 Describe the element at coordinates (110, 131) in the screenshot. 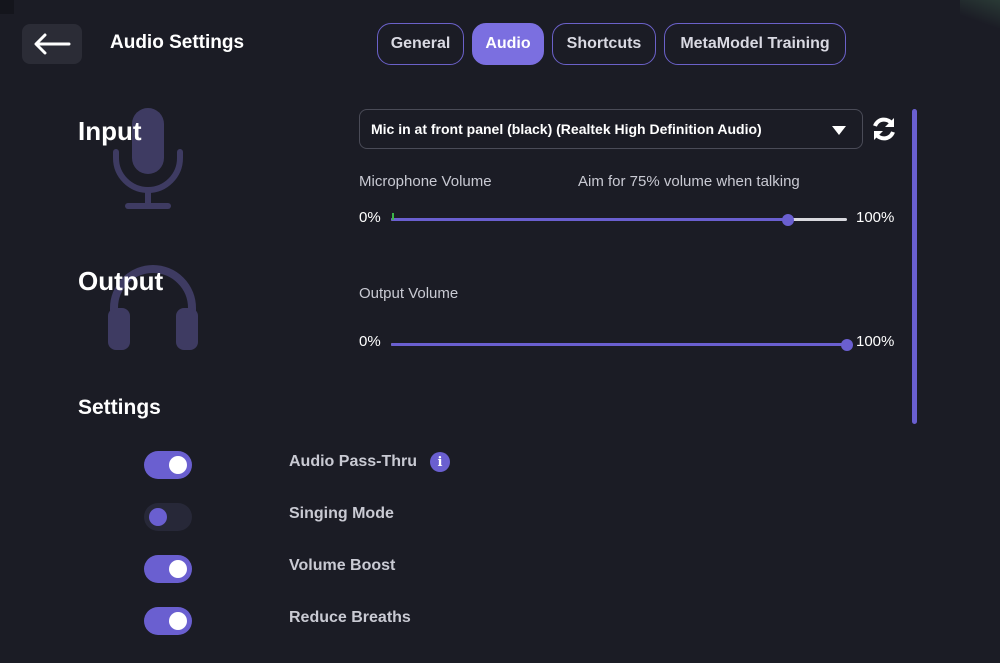

I see `input-section-title: Input` at that location.